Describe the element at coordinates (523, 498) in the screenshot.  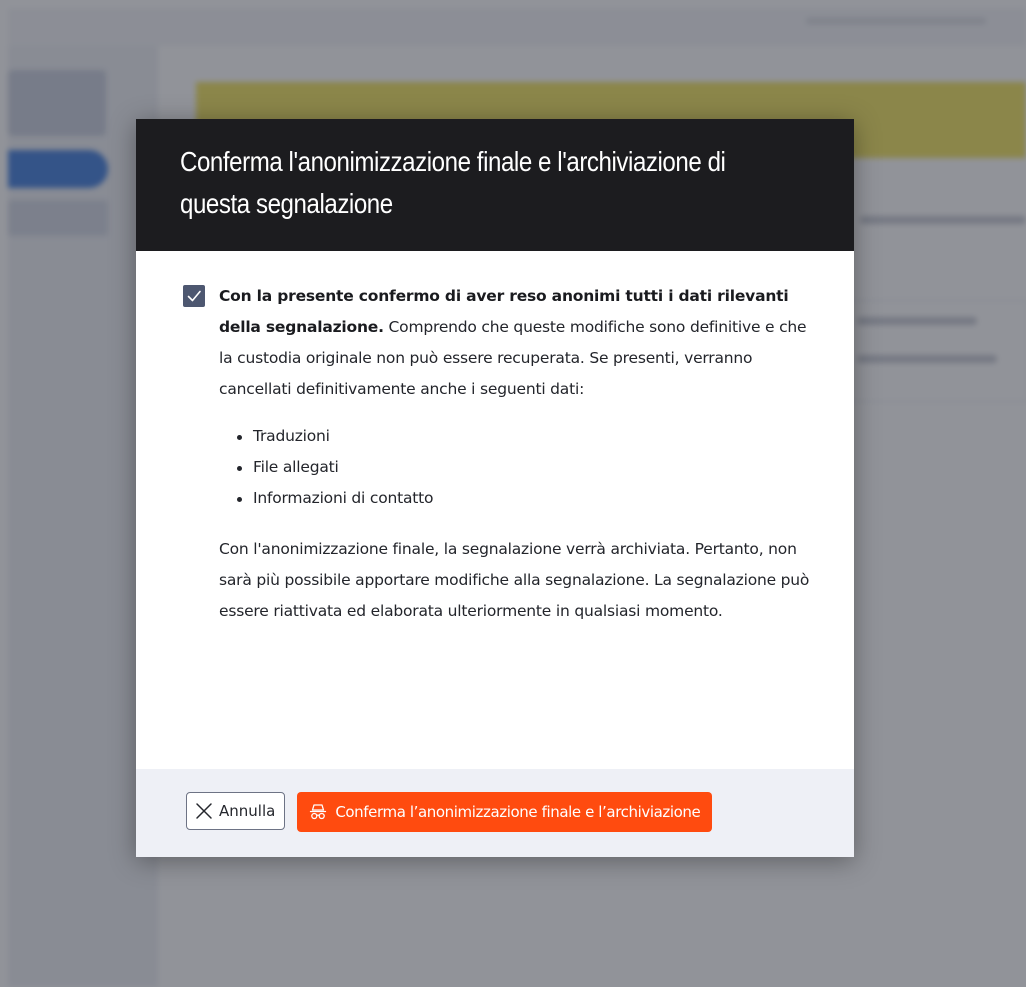
I see `list-item: Informazioni di contatto` at that location.